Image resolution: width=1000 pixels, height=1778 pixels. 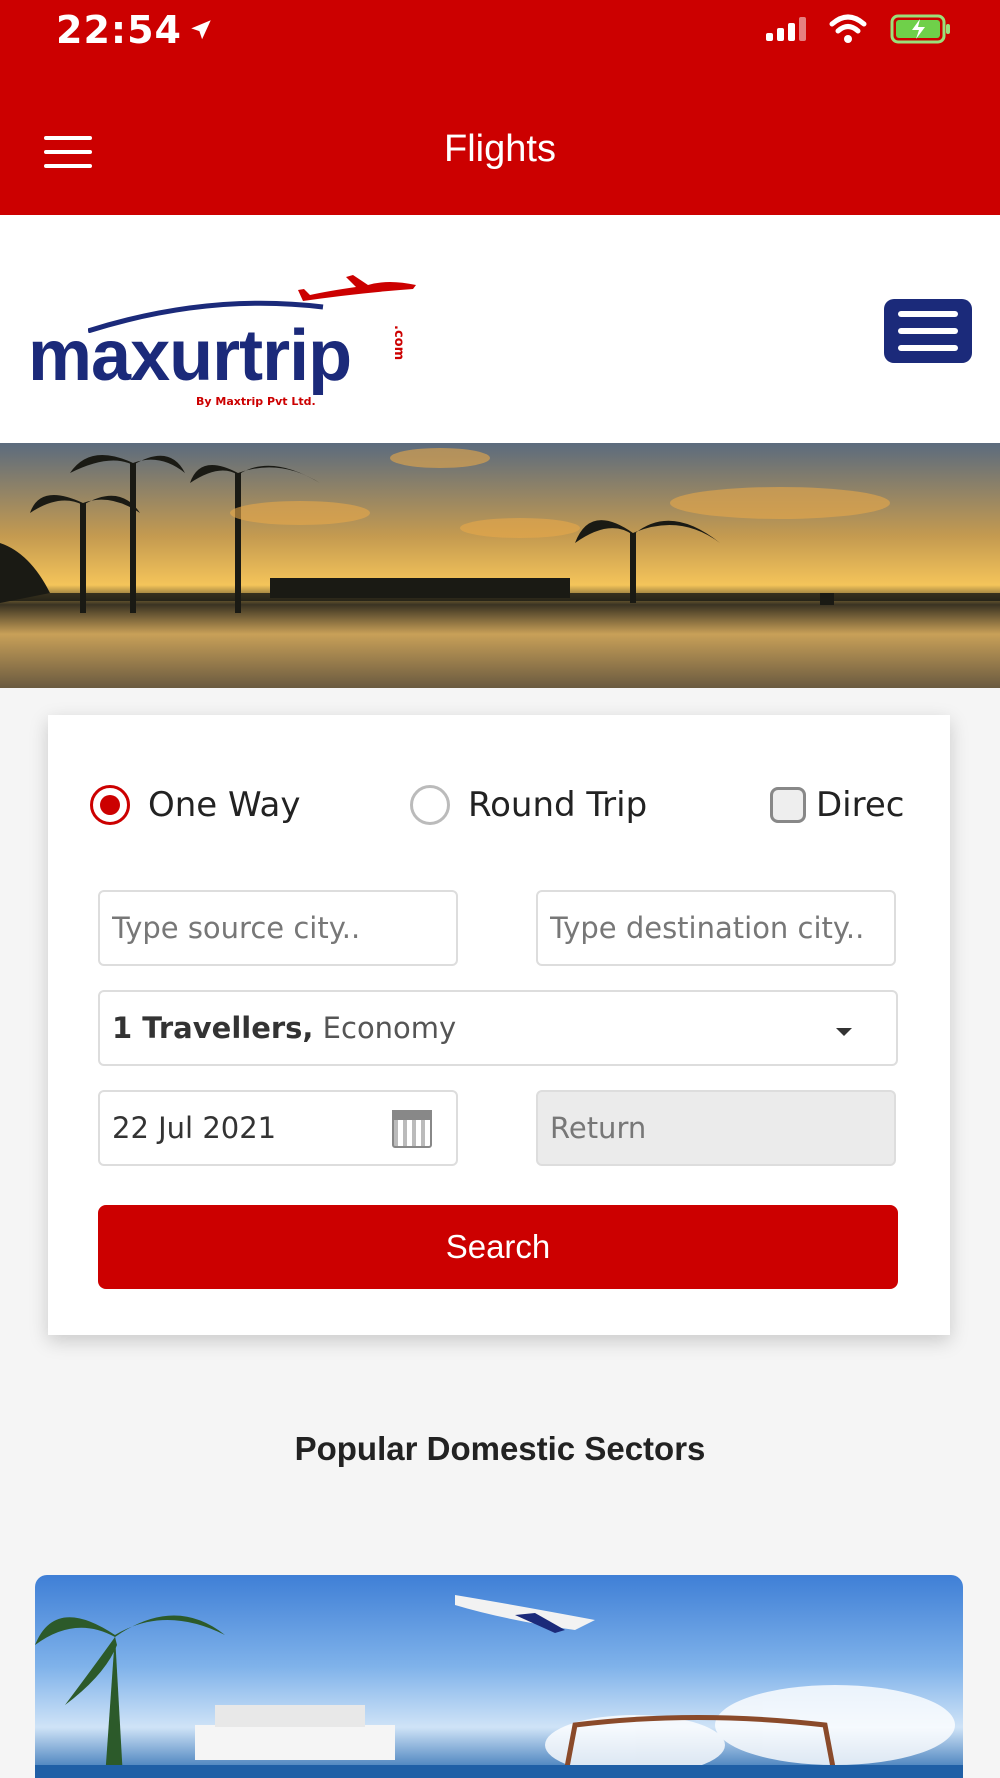 I want to click on logo-wordmark: maxurtrip, so click(x=190, y=356).